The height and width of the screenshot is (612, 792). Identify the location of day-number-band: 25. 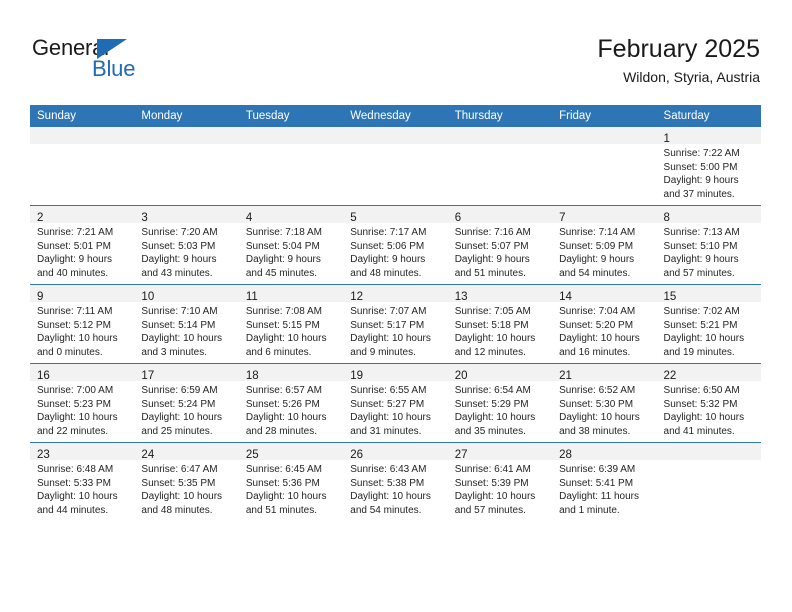
(291, 452).